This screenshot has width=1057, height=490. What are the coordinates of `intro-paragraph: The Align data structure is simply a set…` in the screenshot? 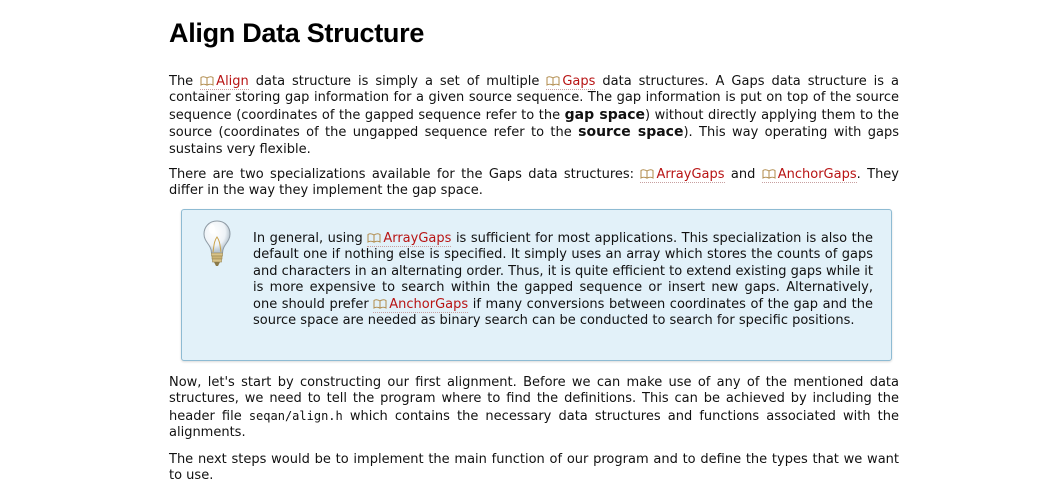 It's located at (534, 116).